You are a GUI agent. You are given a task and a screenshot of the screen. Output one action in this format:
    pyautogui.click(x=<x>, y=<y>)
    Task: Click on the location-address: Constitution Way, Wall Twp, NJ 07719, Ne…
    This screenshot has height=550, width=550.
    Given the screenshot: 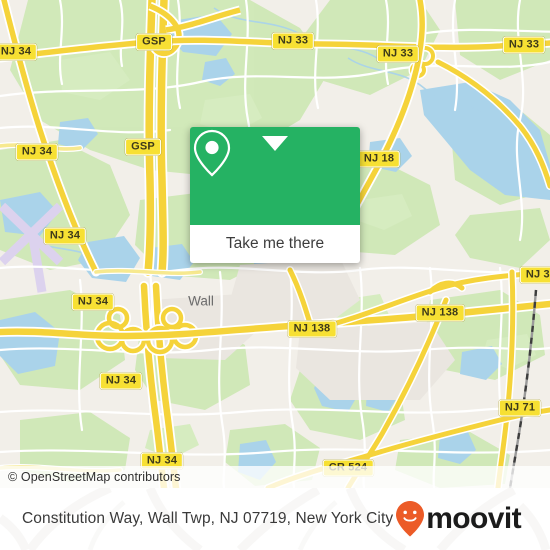 What is the action you would take?
    pyautogui.click(x=208, y=518)
    